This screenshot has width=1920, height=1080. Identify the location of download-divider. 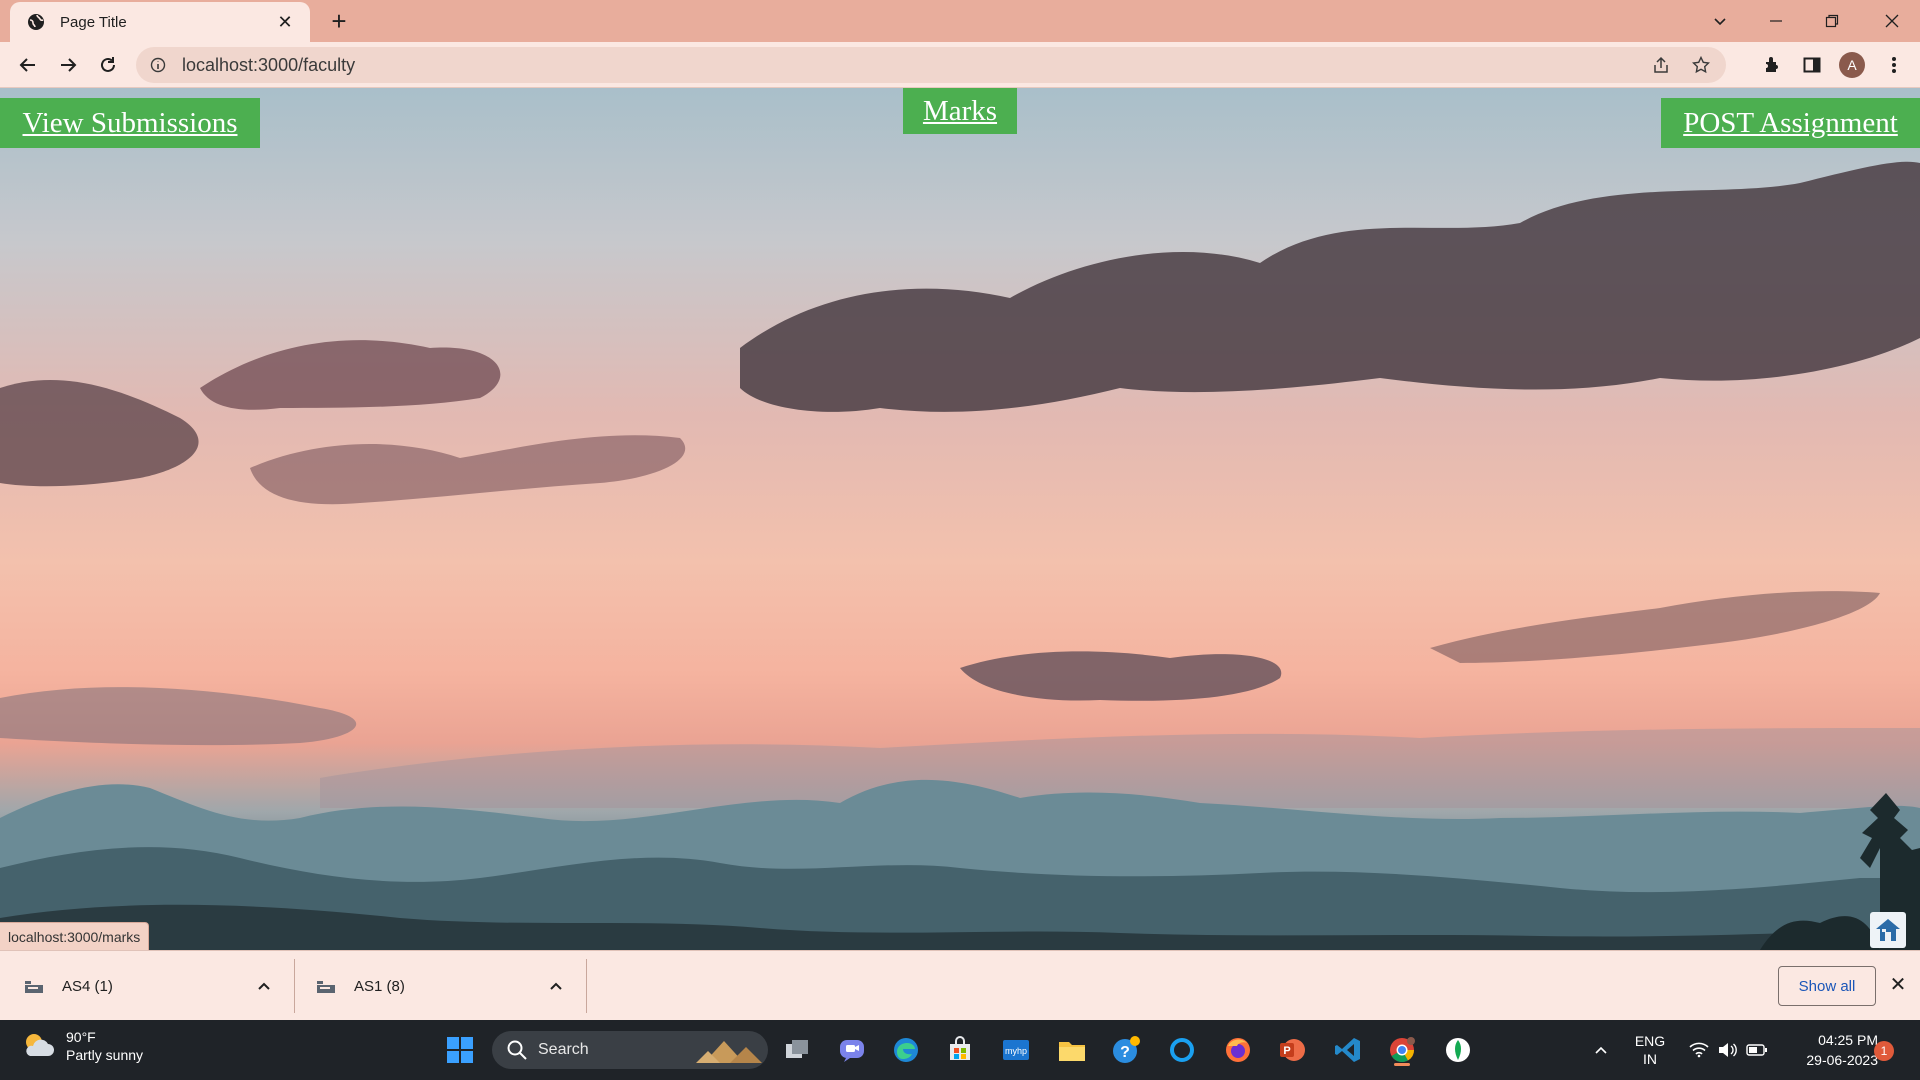
(586, 986).